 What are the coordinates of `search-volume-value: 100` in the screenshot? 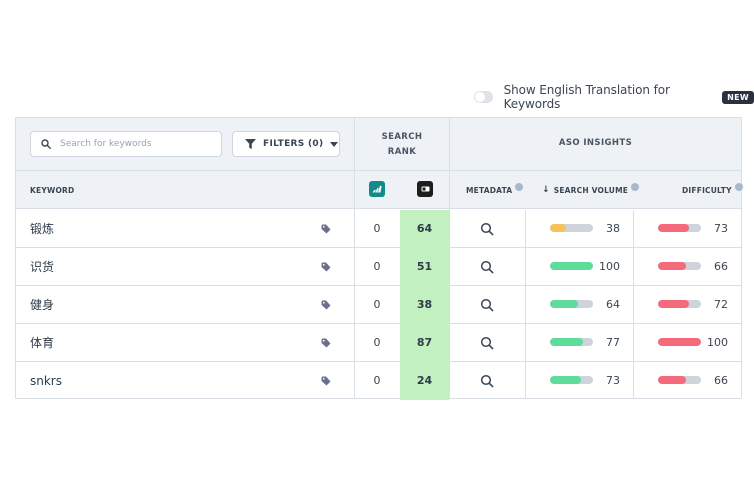 It's located at (609, 266).